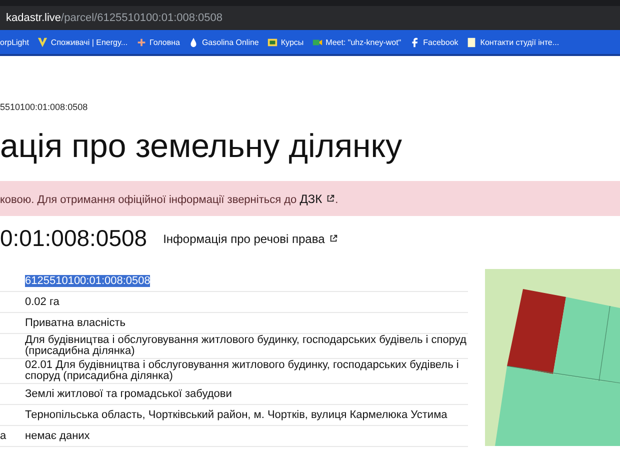 Image resolution: width=620 pixels, height=460 pixels. What do you see at coordinates (169, 199) in the screenshot?
I see `notice-text: ковою. Для отримання офіційної інформації зверніться до ДЗК .` at bounding box center [169, 199].